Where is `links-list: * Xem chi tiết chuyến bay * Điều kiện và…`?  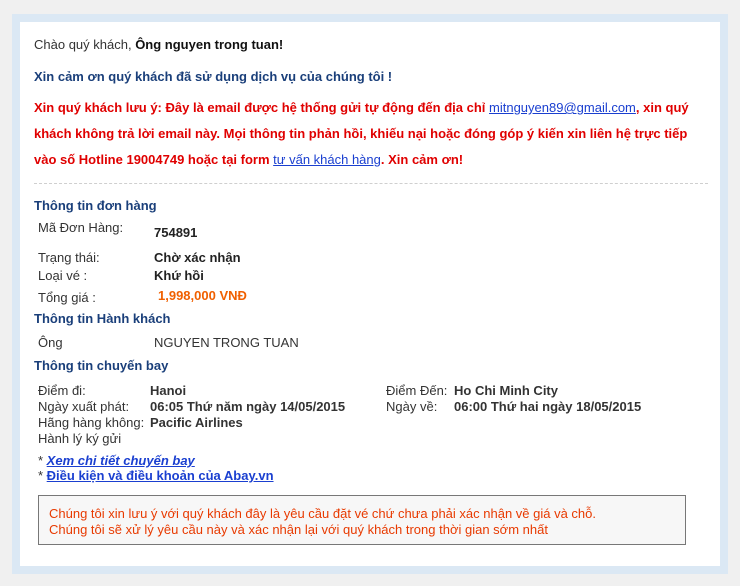
links-list: * Xem chi tiết chuyến bay * Điều kiện và… is located at coordinates (373, 468).